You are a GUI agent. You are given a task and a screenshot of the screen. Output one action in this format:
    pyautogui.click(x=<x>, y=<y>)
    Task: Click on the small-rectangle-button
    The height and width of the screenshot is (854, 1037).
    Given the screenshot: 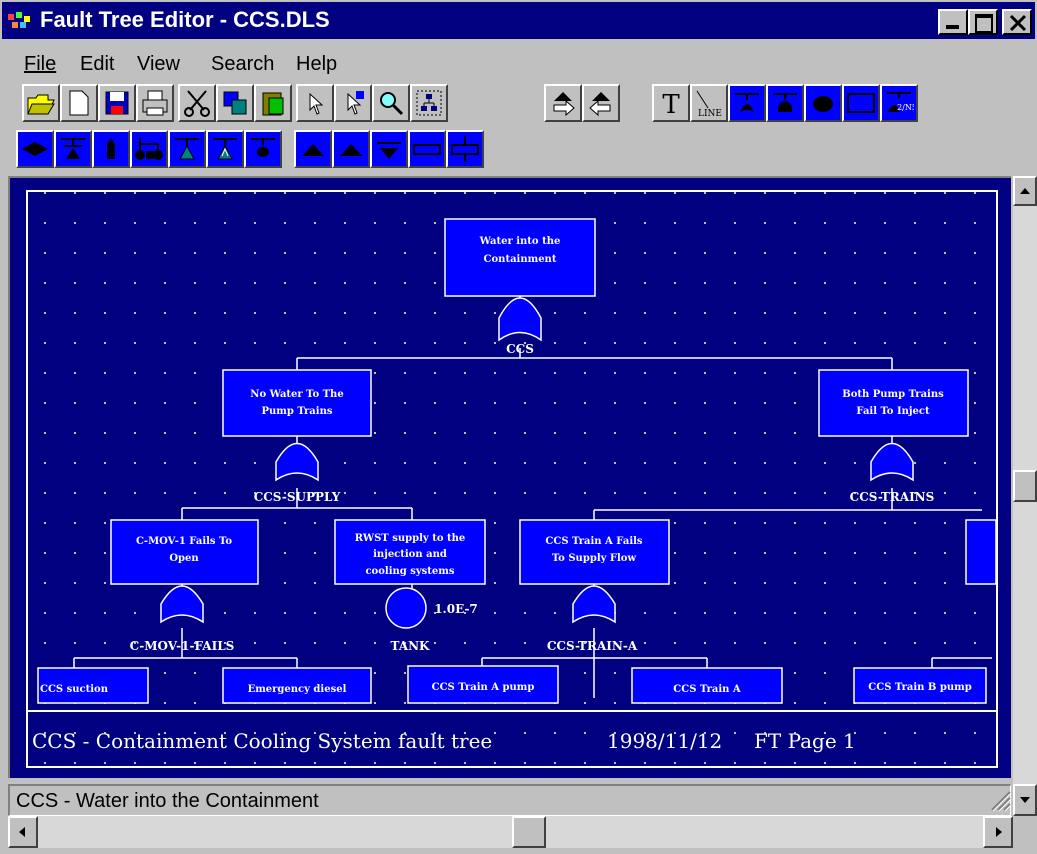 What is the action you would take?
    pyautogui.click(x=427, y=149)
    